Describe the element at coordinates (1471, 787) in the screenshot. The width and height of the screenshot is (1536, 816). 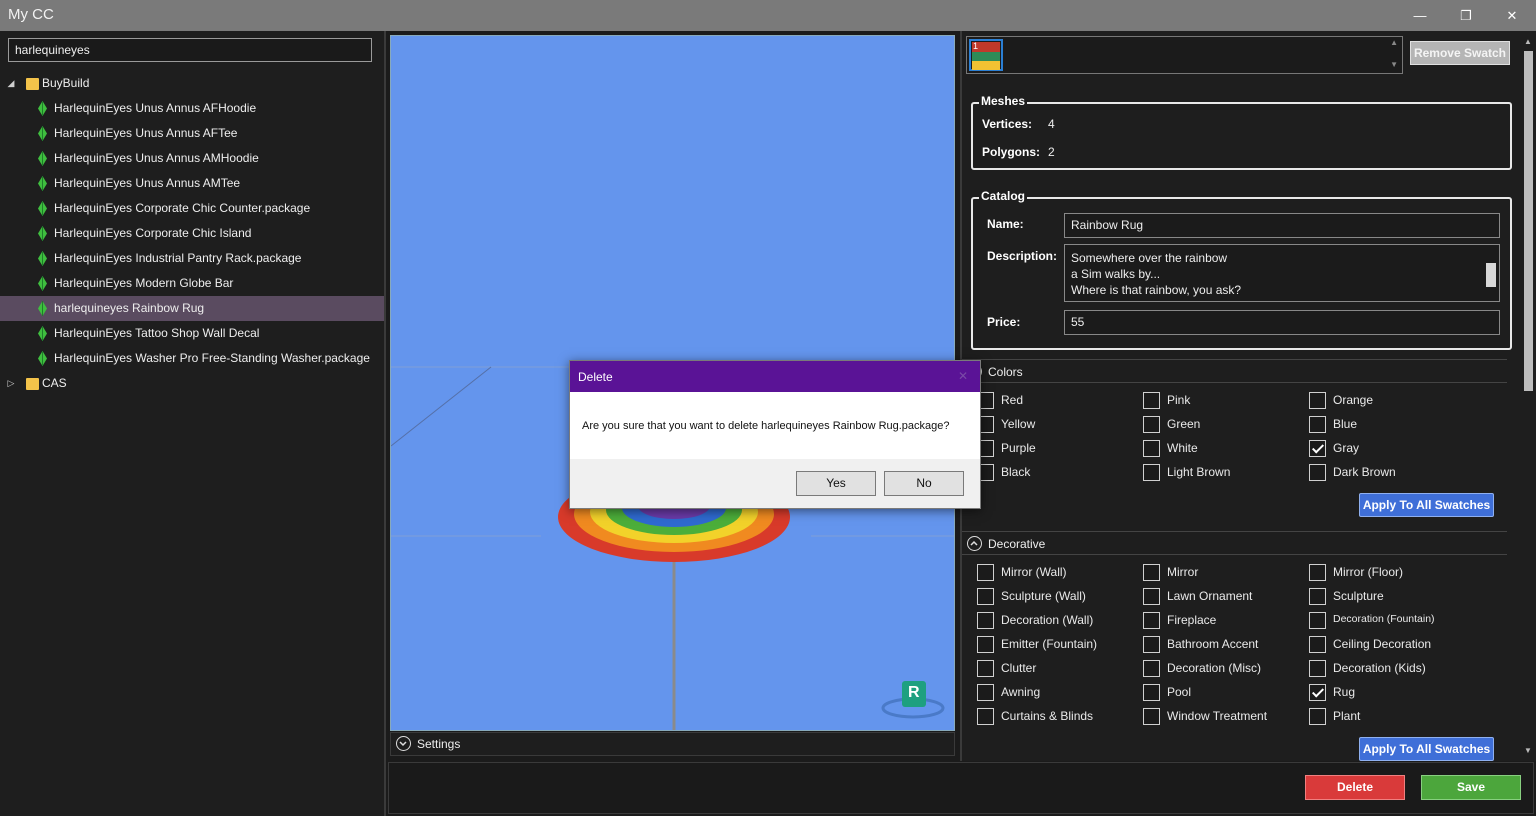
I see `save-button: Save` at that location.